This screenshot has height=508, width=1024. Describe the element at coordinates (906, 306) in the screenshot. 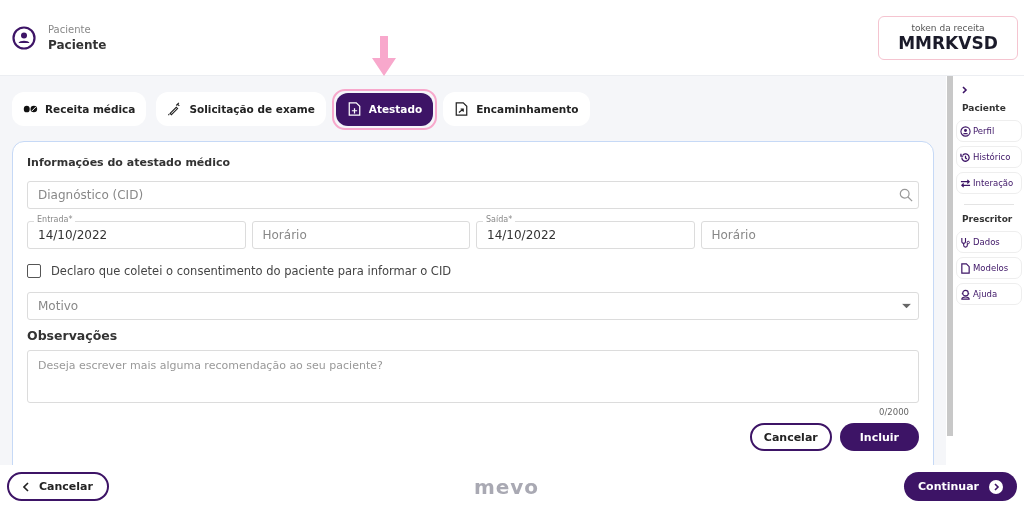

I see `caret-icon` at that location.